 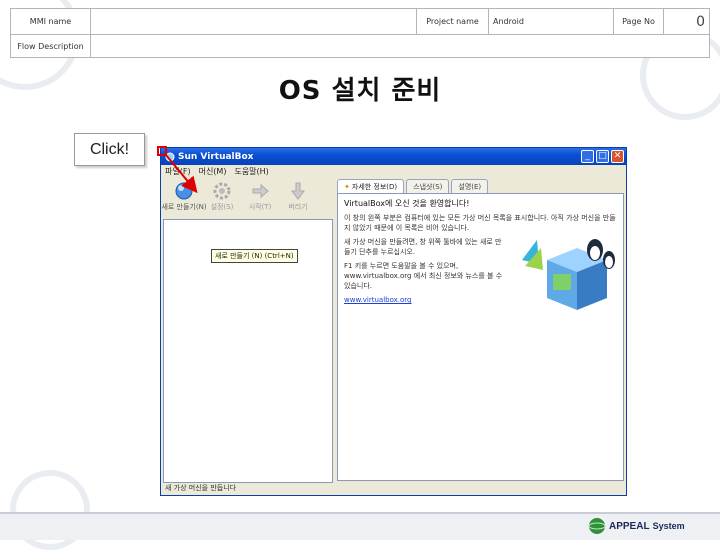 I want to click on settings-button: 설정(S), so click(x=222, y=196).